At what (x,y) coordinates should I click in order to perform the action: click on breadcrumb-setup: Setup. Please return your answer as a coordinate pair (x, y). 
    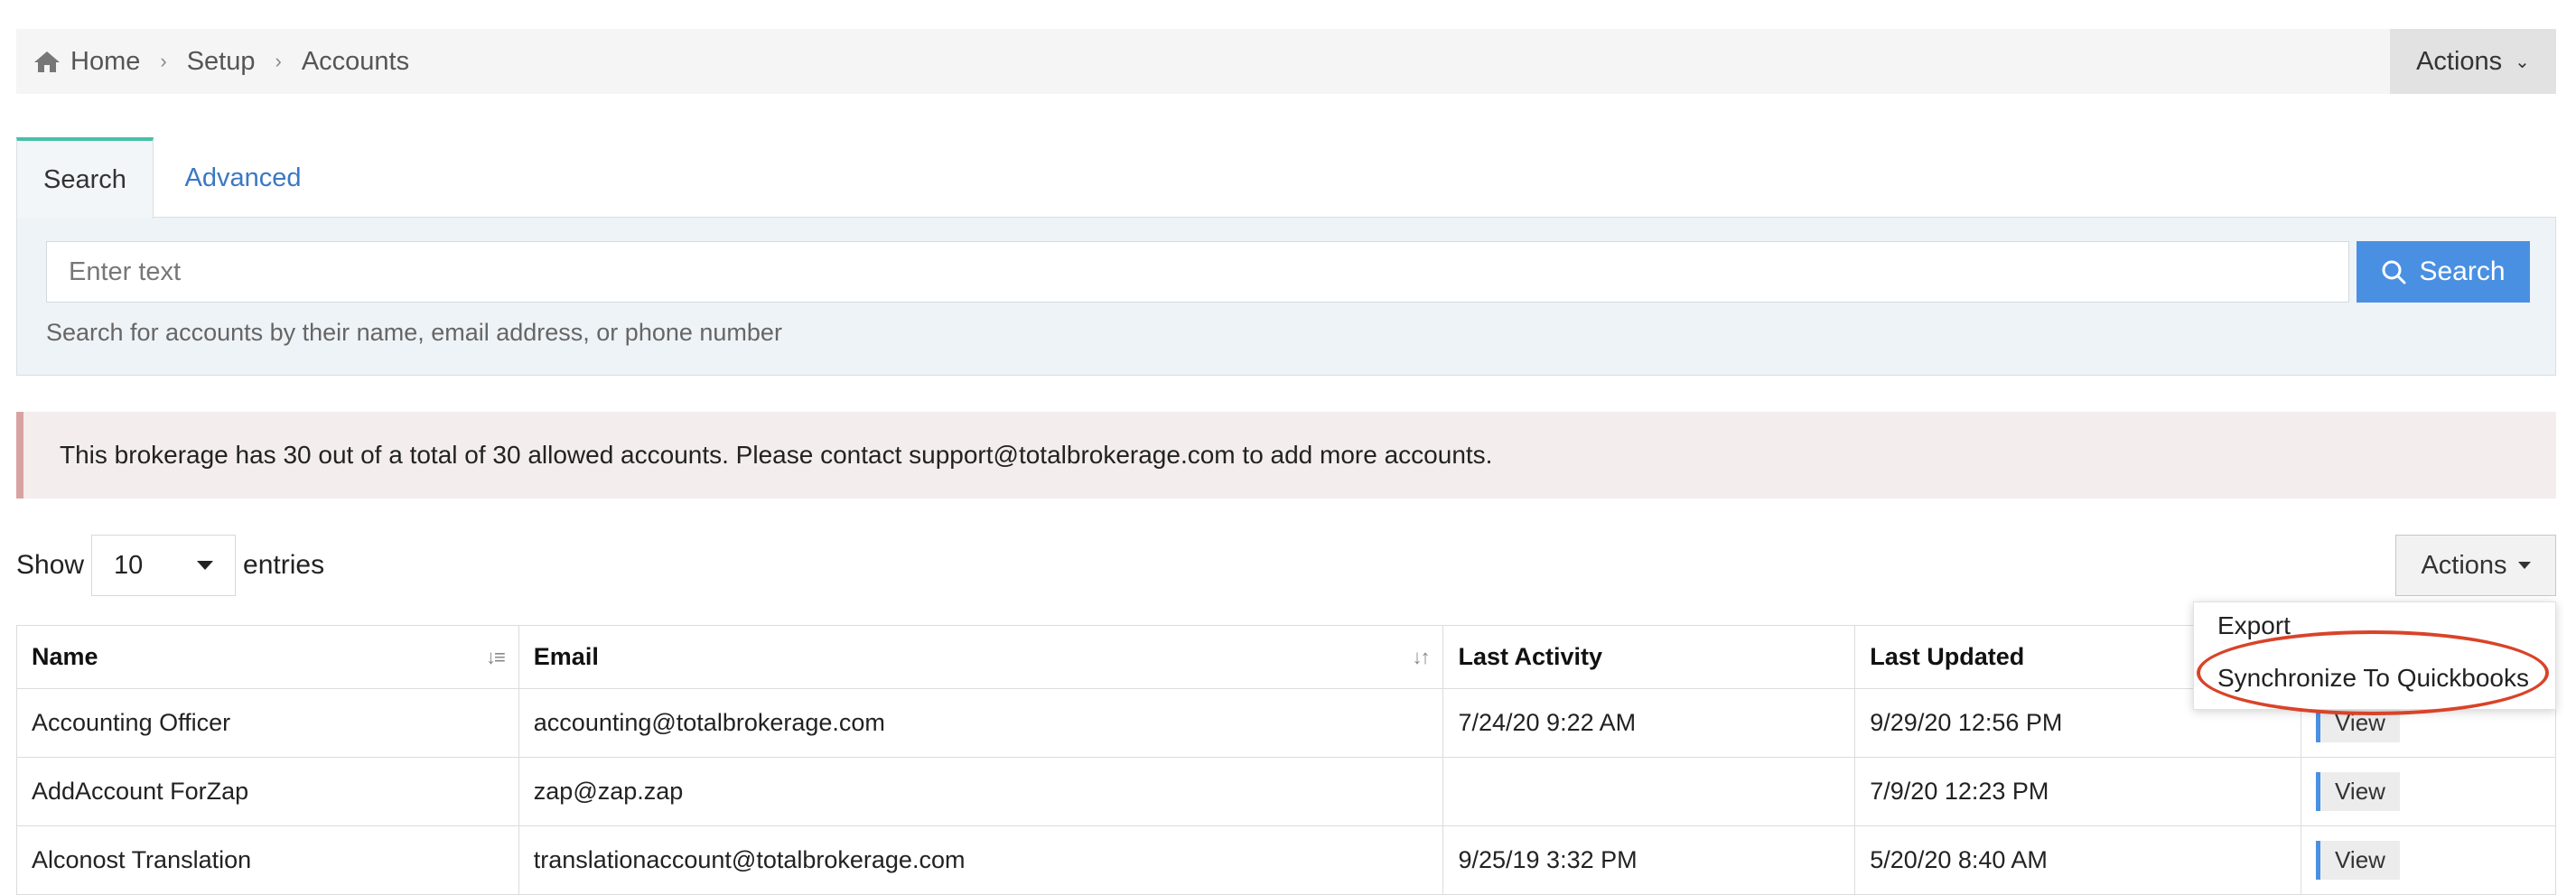
    Looking at the image, I should click on (221, 62).